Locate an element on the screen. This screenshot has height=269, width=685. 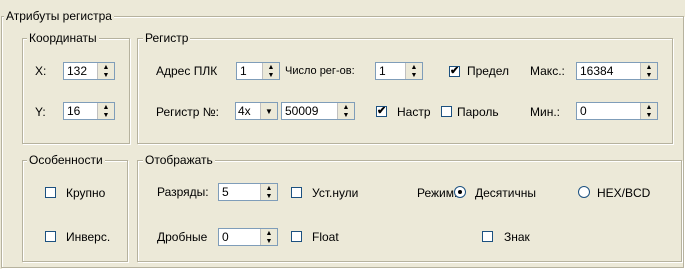
sign-label: Знак is located at coordinates (517, 237).